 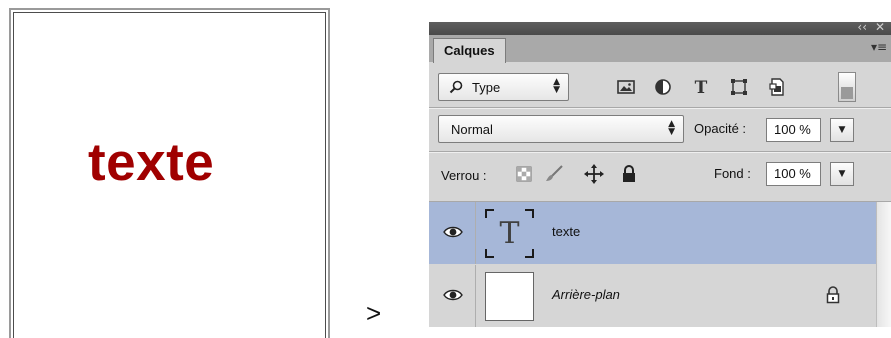 I want to click on adjustment-filter-icon, so click(x=663, y=87).